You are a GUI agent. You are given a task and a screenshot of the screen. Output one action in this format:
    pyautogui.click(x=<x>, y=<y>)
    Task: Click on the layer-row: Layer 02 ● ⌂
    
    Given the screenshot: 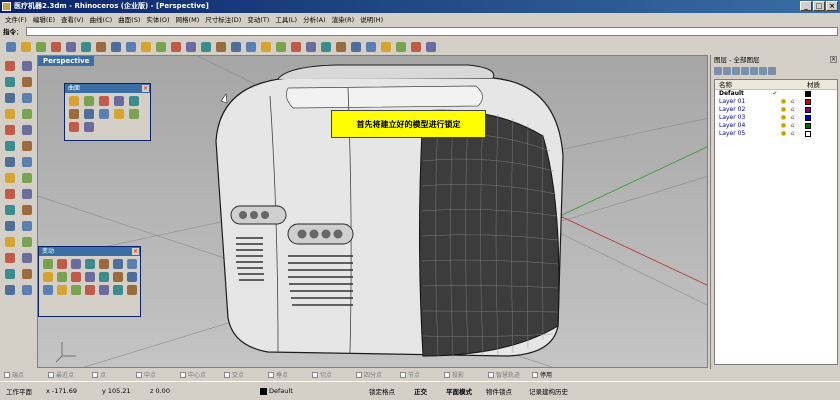 What is the action you would take?
    pyautogui.click(x=776, y=110)
    